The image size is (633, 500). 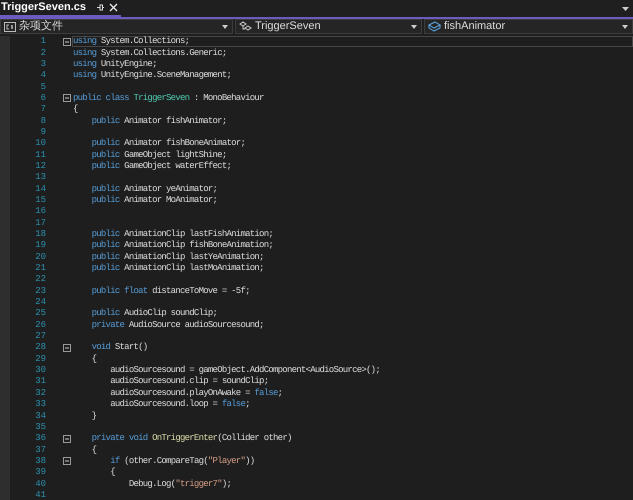 What do you see at coordinates (43, 53) in the screenshot?
I see `line-number: 2` at bounding box center [43, 53].